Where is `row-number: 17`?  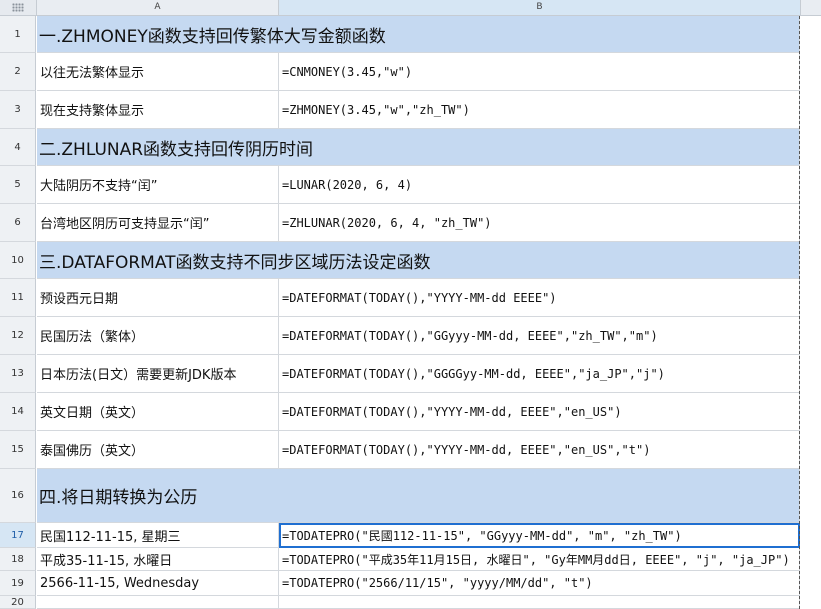 row-number: 17 is located at coordinates (18, 535).